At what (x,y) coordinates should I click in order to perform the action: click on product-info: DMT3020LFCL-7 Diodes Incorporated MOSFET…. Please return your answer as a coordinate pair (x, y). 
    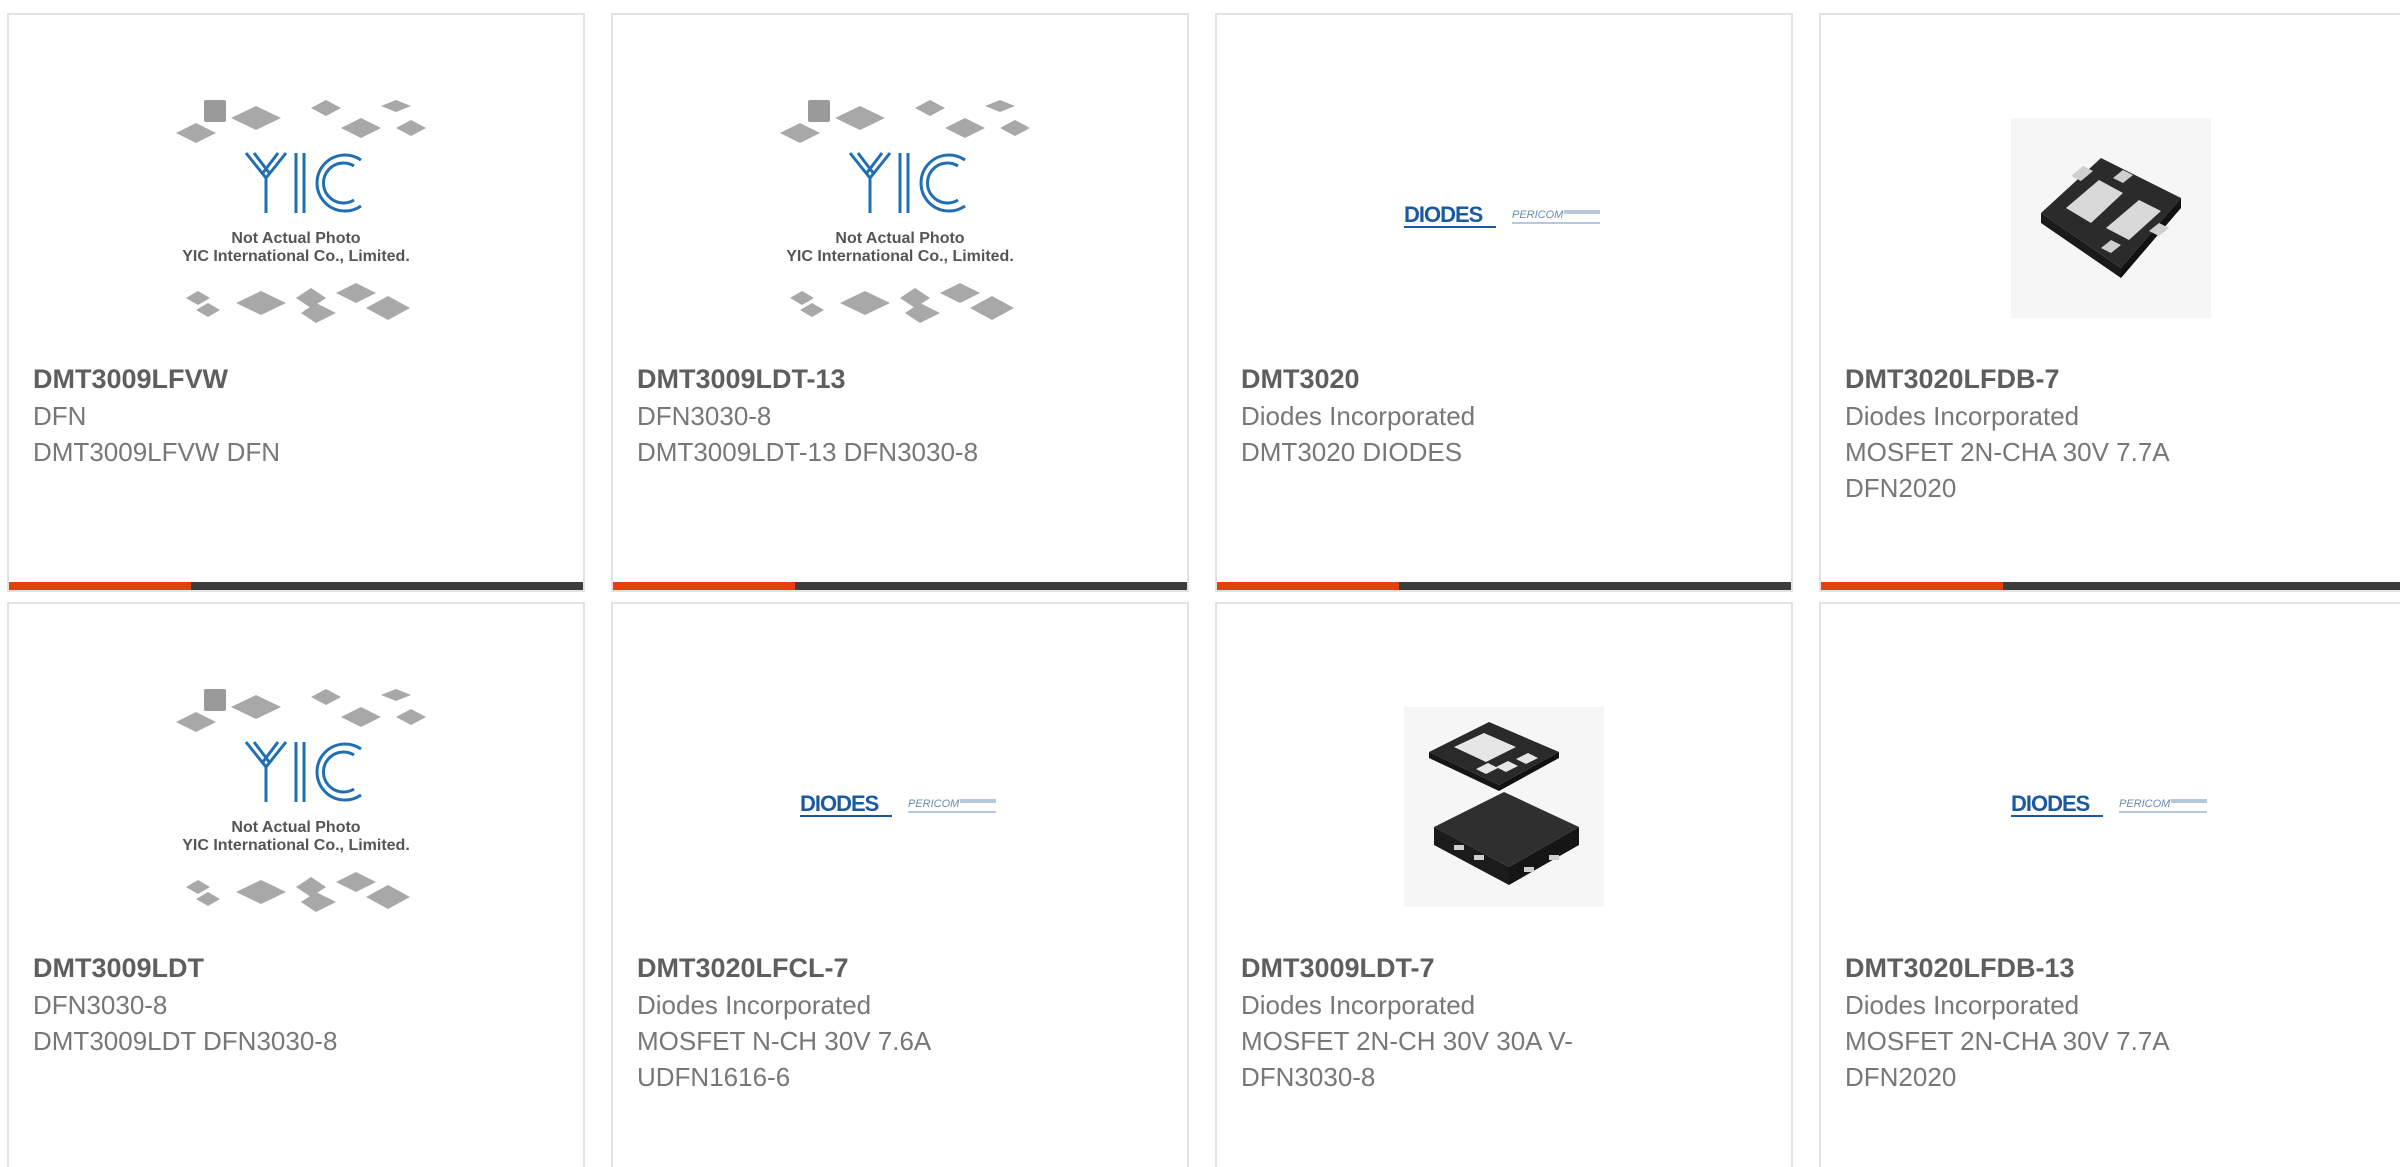
    Looking at the image, I should click on (900, 1022).